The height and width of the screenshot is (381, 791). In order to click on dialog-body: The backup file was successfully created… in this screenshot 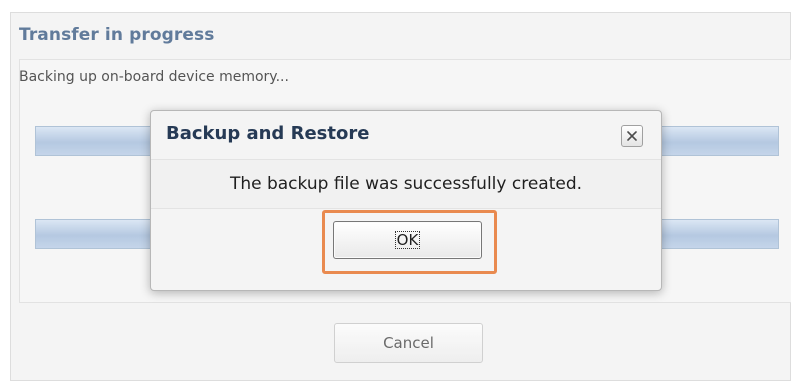, I will do `click(406, 184)`.